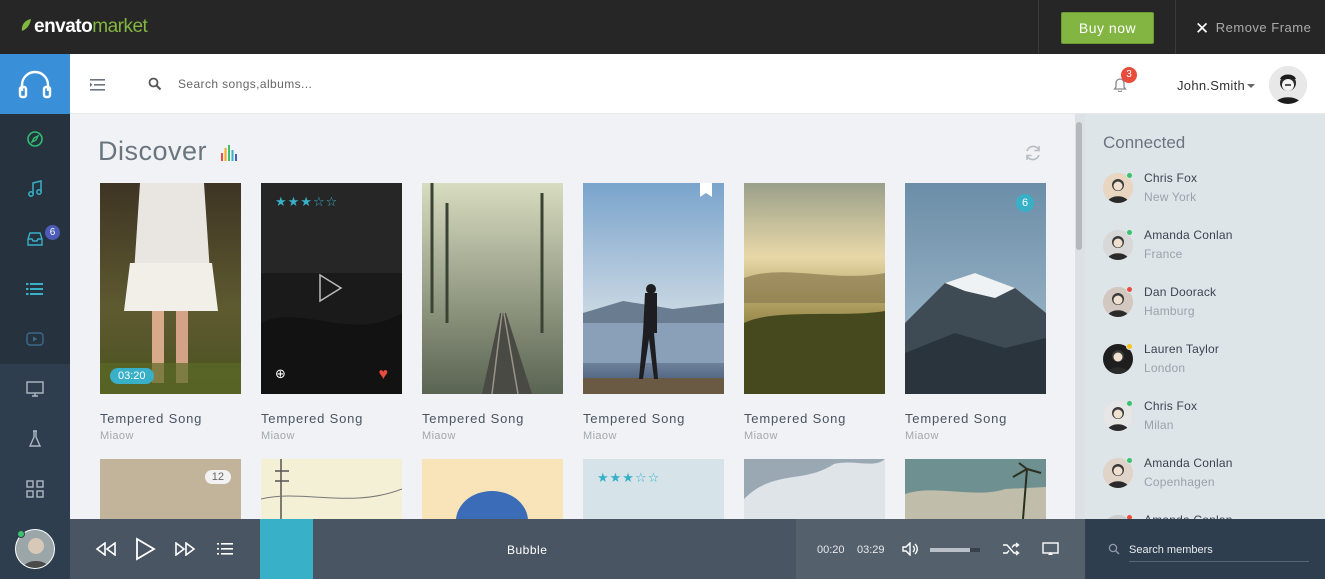  Describe the element at coordinates (1107, 28) in the screenshot. I see `buy-now-button: Buy now` at that location.